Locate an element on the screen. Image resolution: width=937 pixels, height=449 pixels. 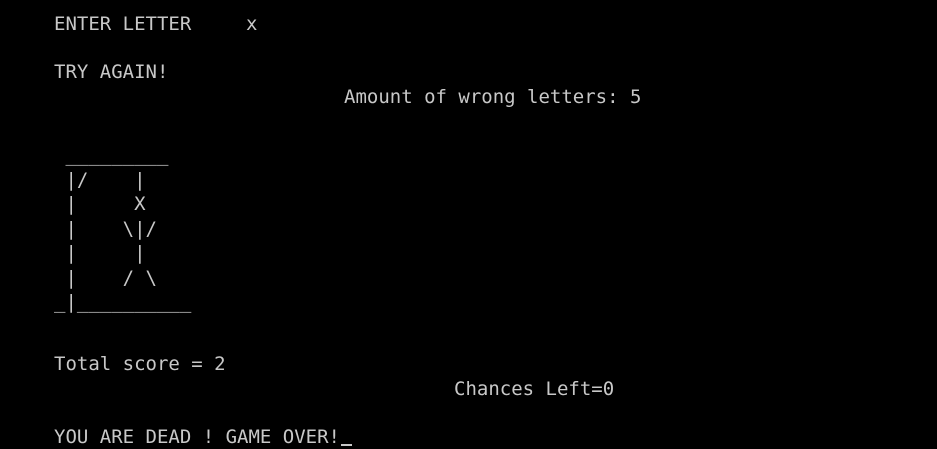
text-cursor is located at coordinates (346, 445).